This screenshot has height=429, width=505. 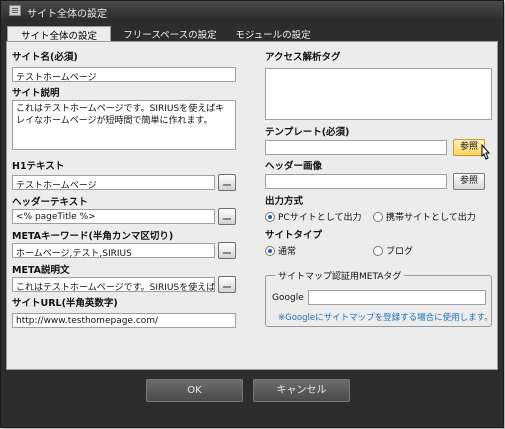 What do you see at coordinates (194, 390) in the screenshot?
I see `ok-button: OK` at bounding box center [194, 390].